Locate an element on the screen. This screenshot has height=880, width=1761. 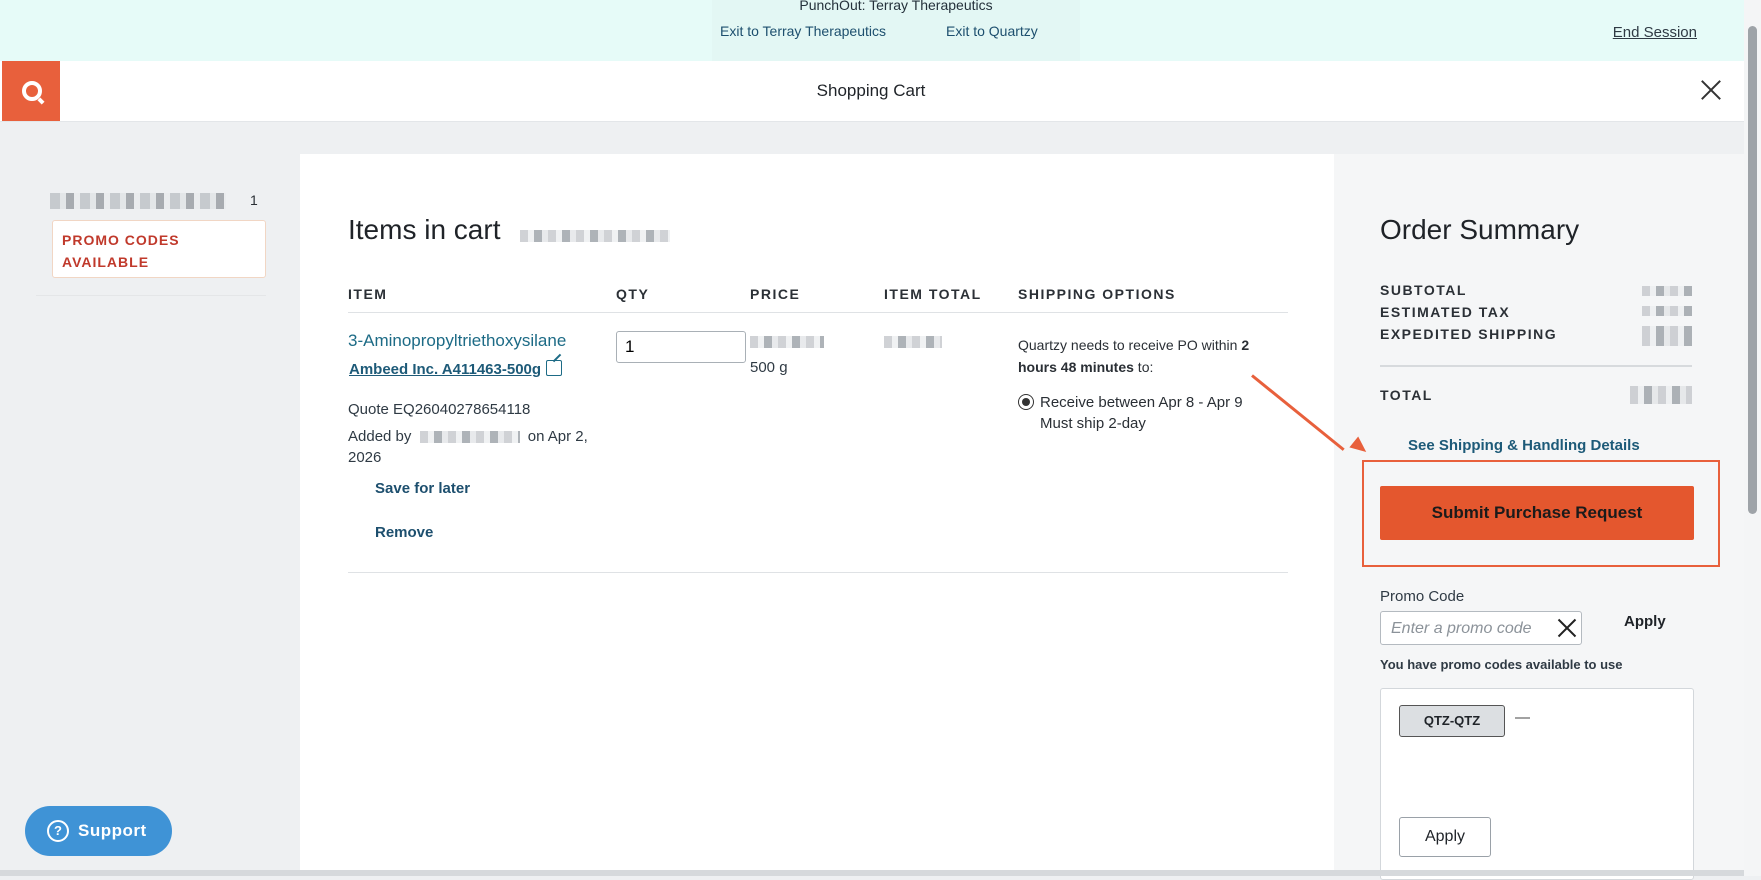
support-label: Support is located at coordinates (112, 830).